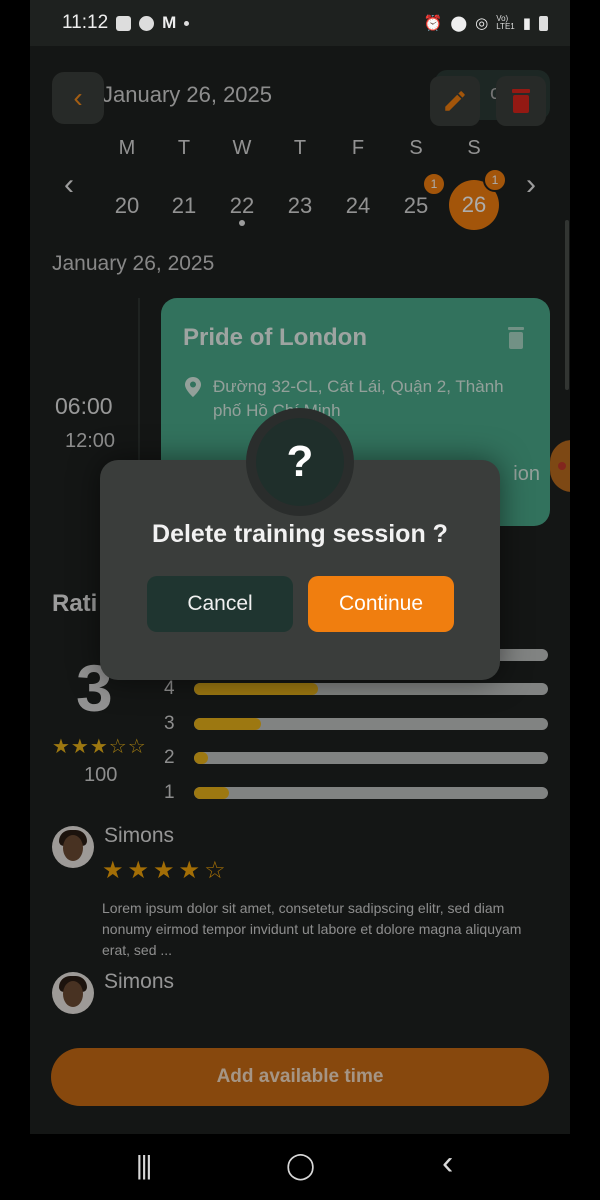  I want to click on rating-bar-row: 1, so click(359, 793).